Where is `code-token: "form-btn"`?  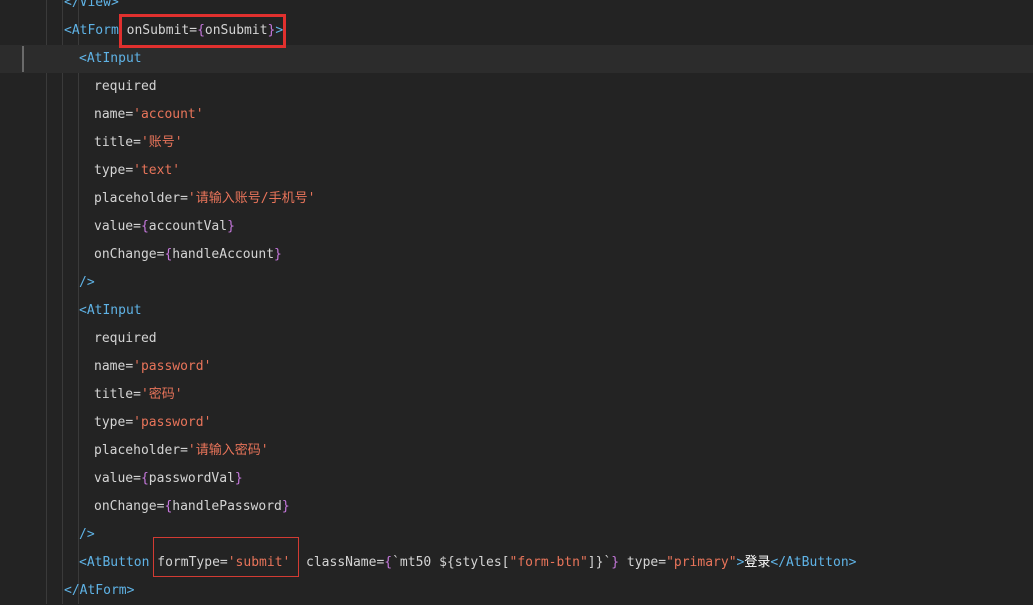 code-token: "form-btn" is located at coordinates (548, 562).